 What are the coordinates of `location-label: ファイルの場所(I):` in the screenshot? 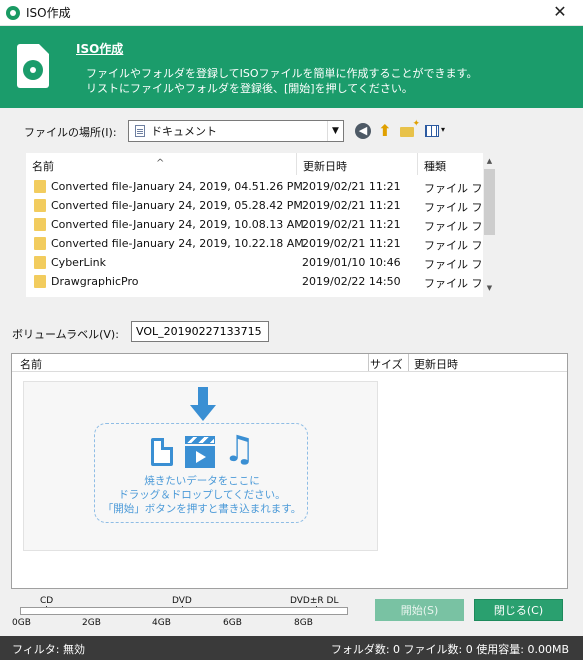 It's located at (70, 132).